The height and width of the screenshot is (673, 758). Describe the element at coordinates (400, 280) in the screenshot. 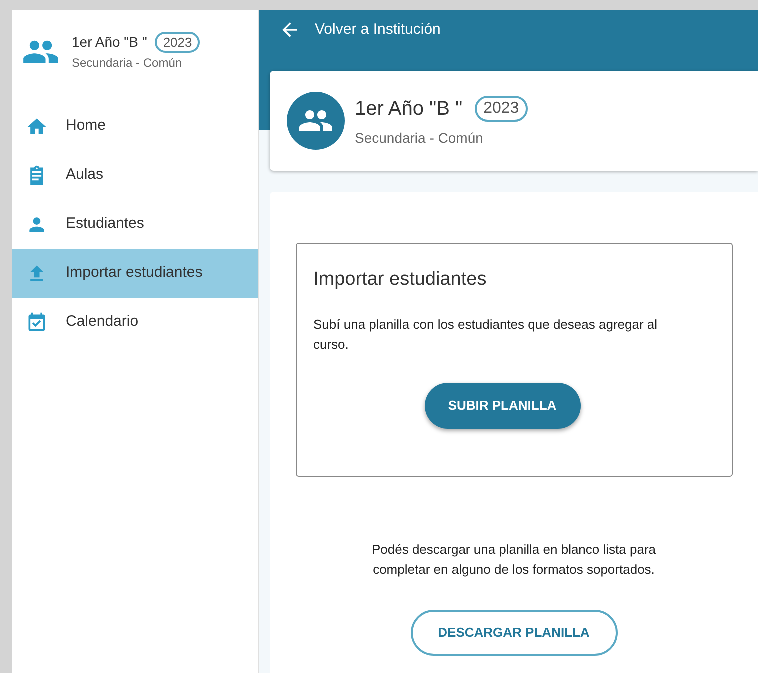

I see `card-title: Importar estudiantes` at that location.